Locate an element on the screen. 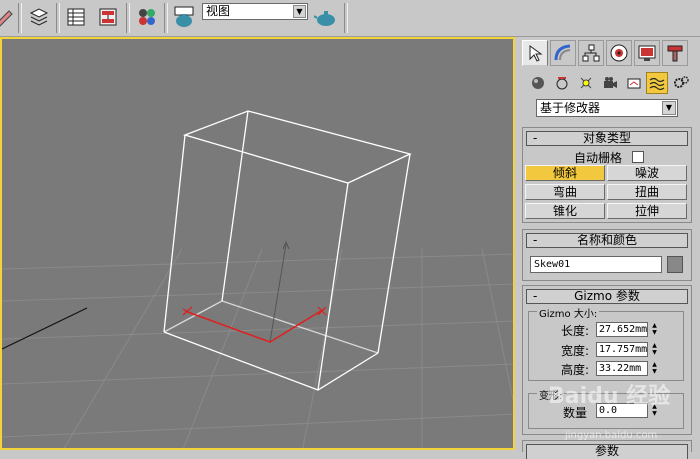 The width and height of the screenshot is (700, 459). taper-button: 锥化 is located at coordinates (565, 211).